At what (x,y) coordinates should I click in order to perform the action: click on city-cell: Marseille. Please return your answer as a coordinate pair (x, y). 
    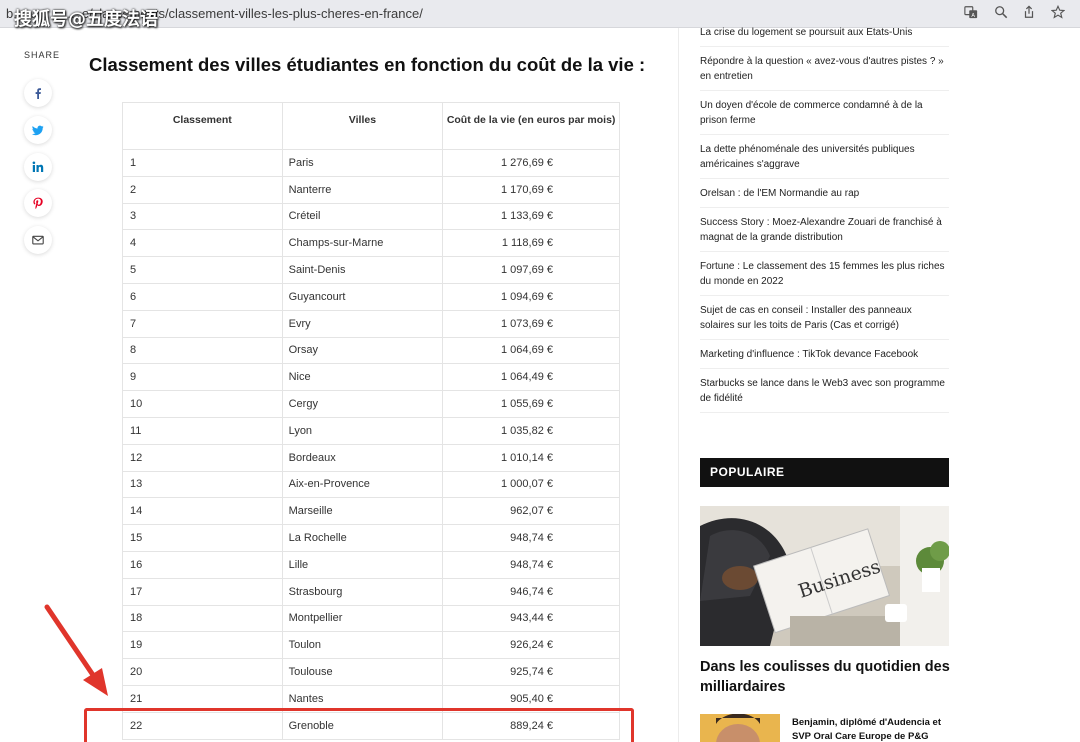
    Looking at the image, I should click on (362, 511).